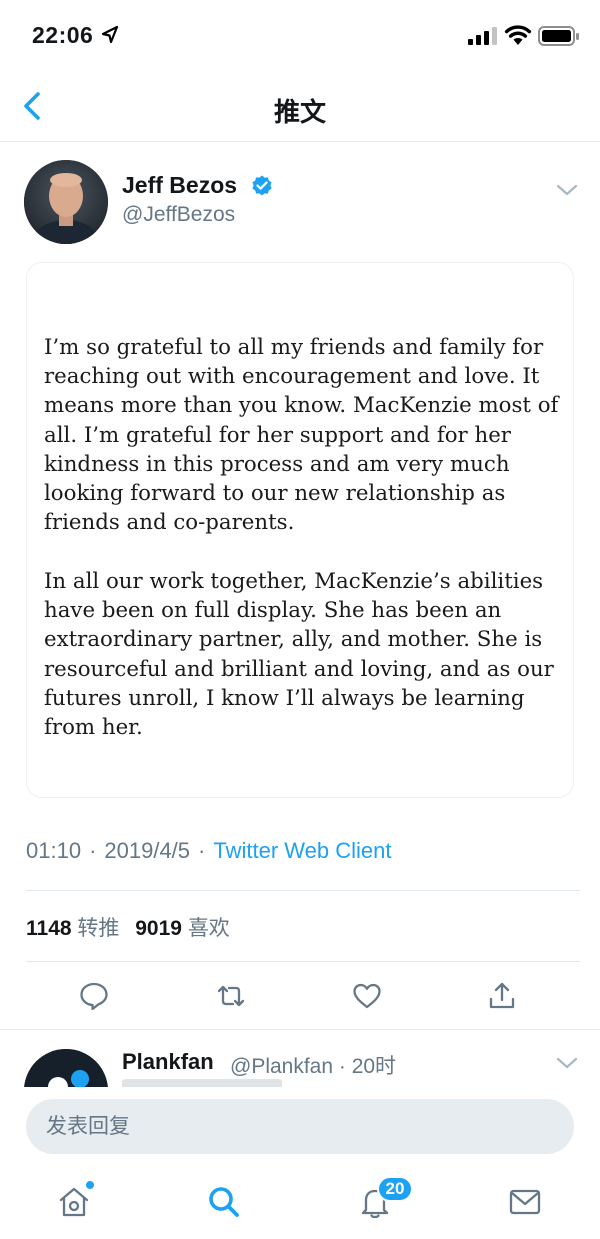 This screenshot has height=1239, width=600. Describe the element at coordinates (94, 996) in the screenshot. I see `reply-icon` at that location.